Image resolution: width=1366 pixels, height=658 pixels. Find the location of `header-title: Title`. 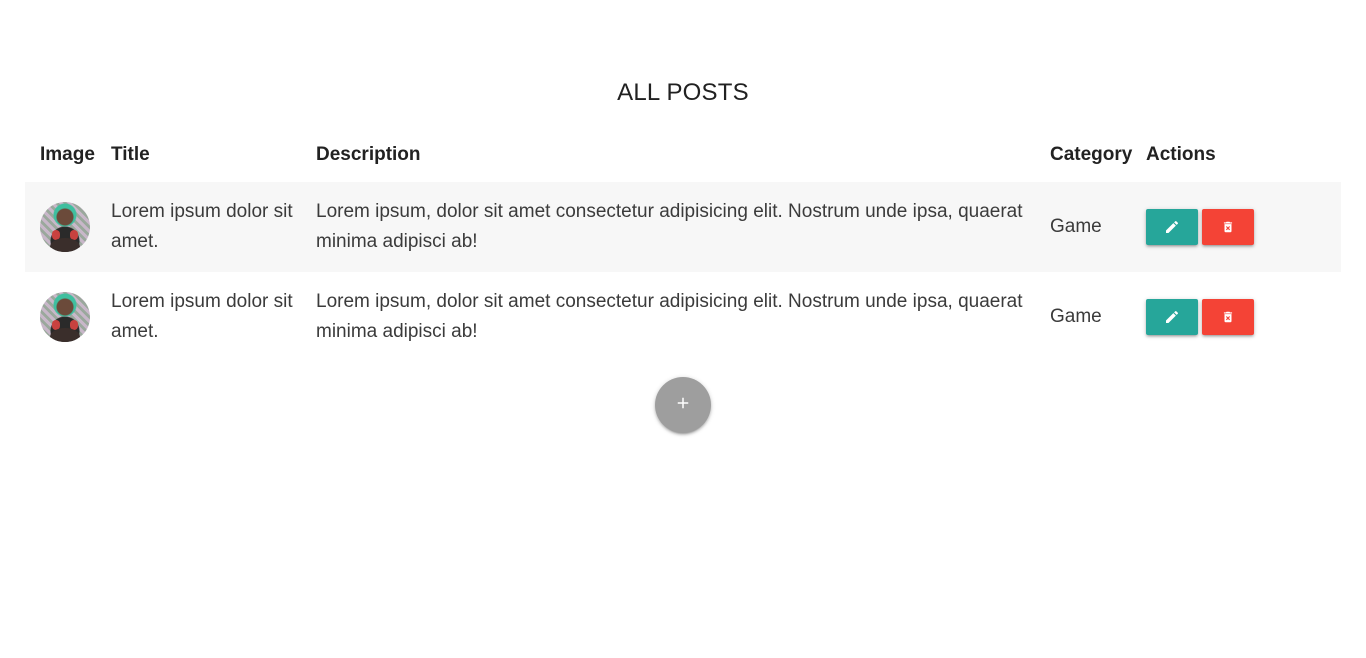

header-title: Title is located at coordinates (130, 154).